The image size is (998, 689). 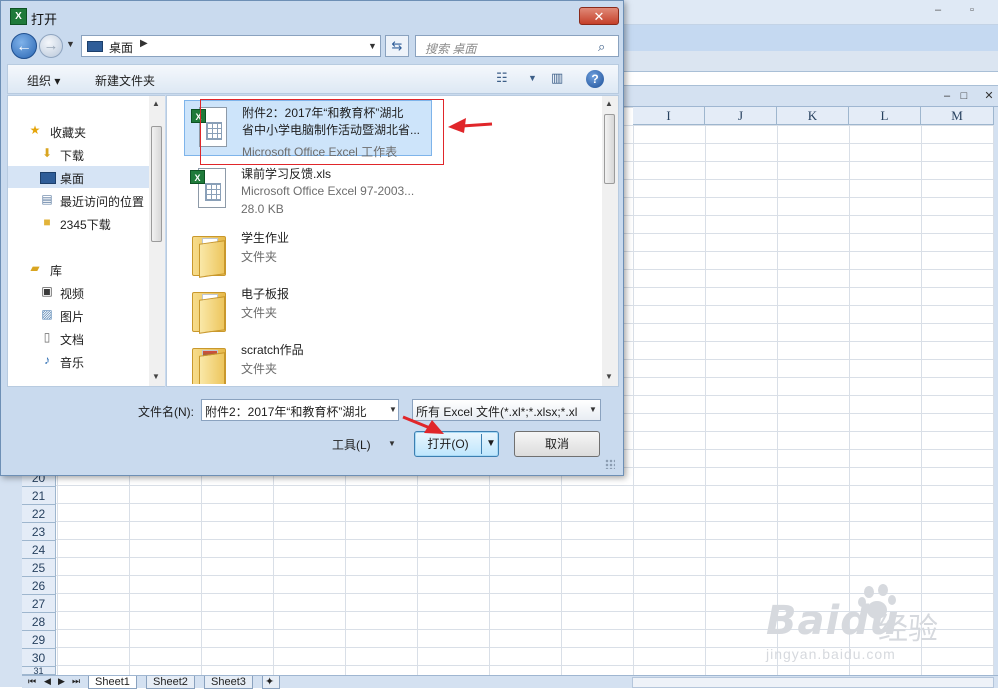 What do you see at coordinates (39, 640) in the screenshot?
I see `row-header: 29` at bounding box center [39, 640].